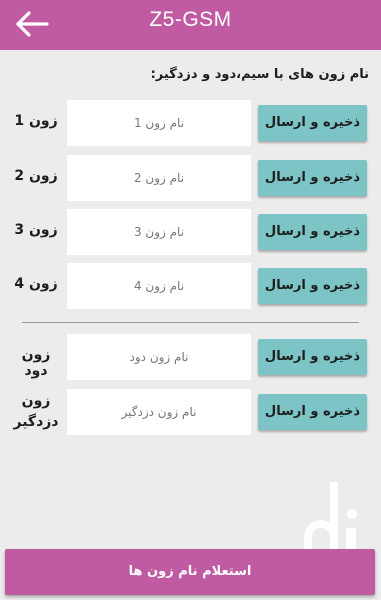  I want to click on burglar-zone-name-input, so click(159, 412).